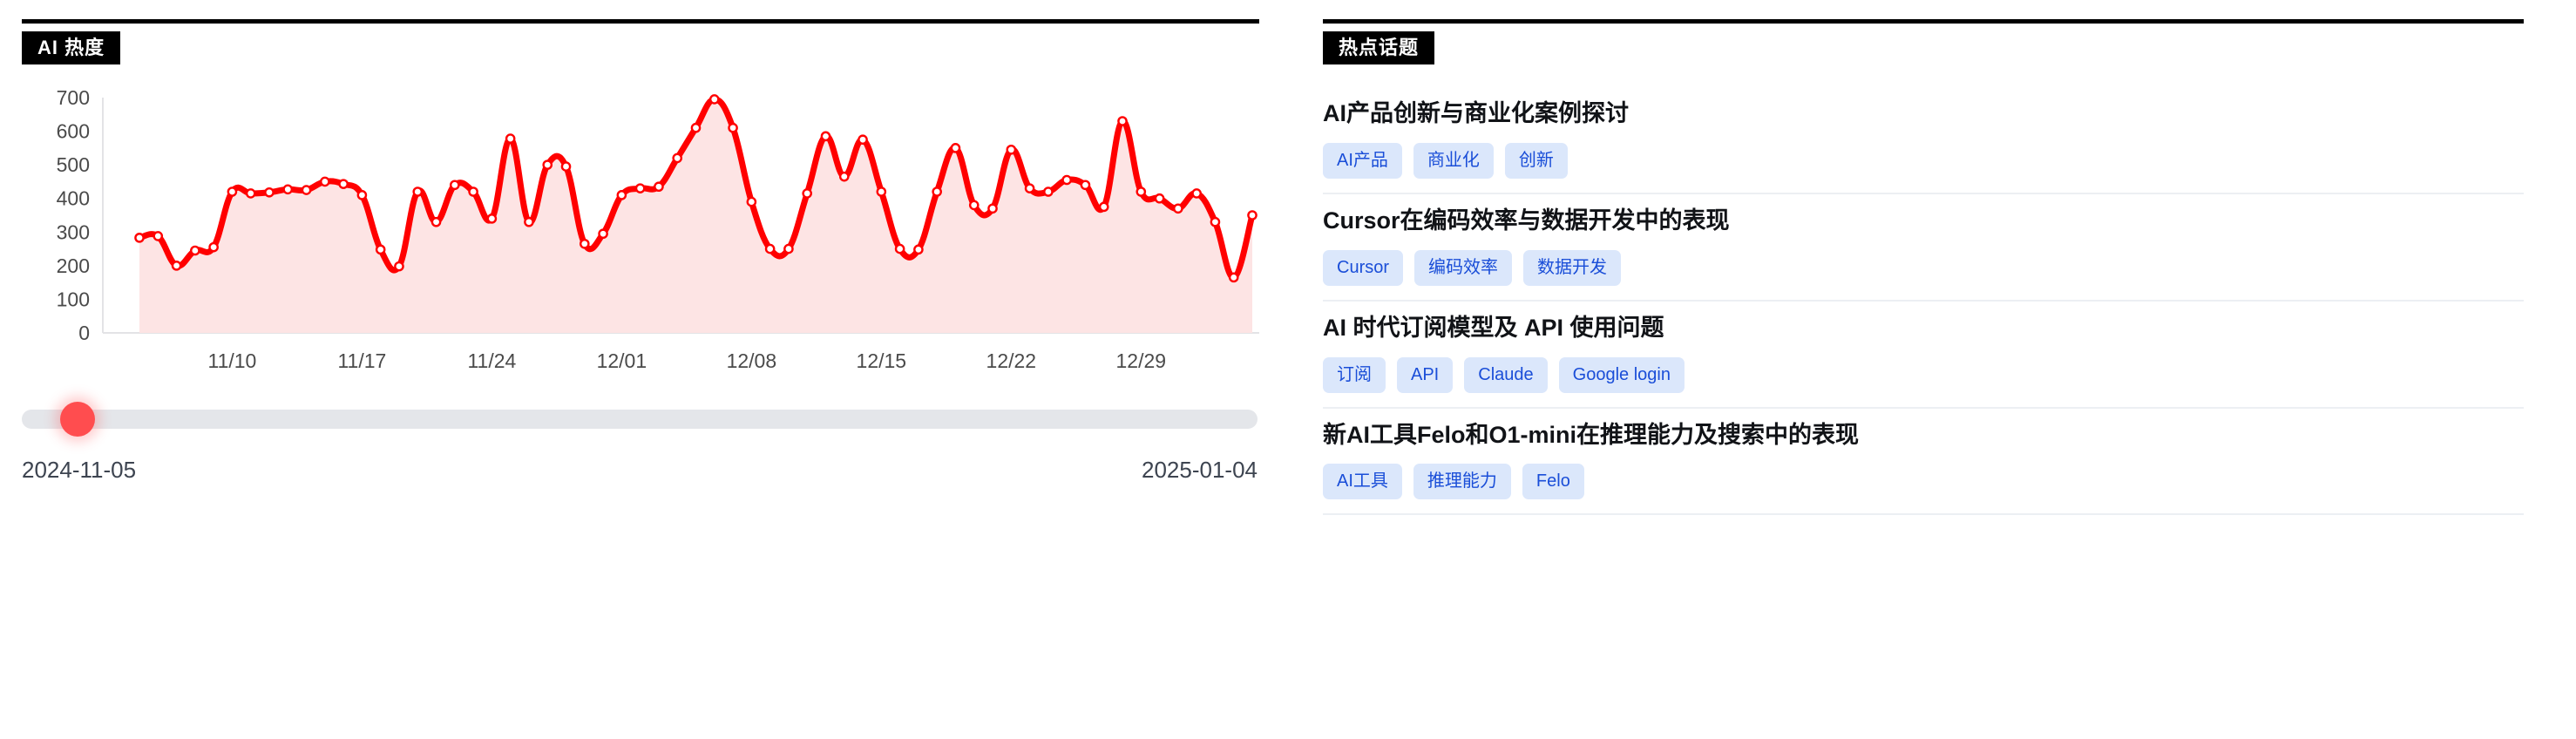 The image size is (2576, 739). I want to click on slider-thumb, so click(77, 419).